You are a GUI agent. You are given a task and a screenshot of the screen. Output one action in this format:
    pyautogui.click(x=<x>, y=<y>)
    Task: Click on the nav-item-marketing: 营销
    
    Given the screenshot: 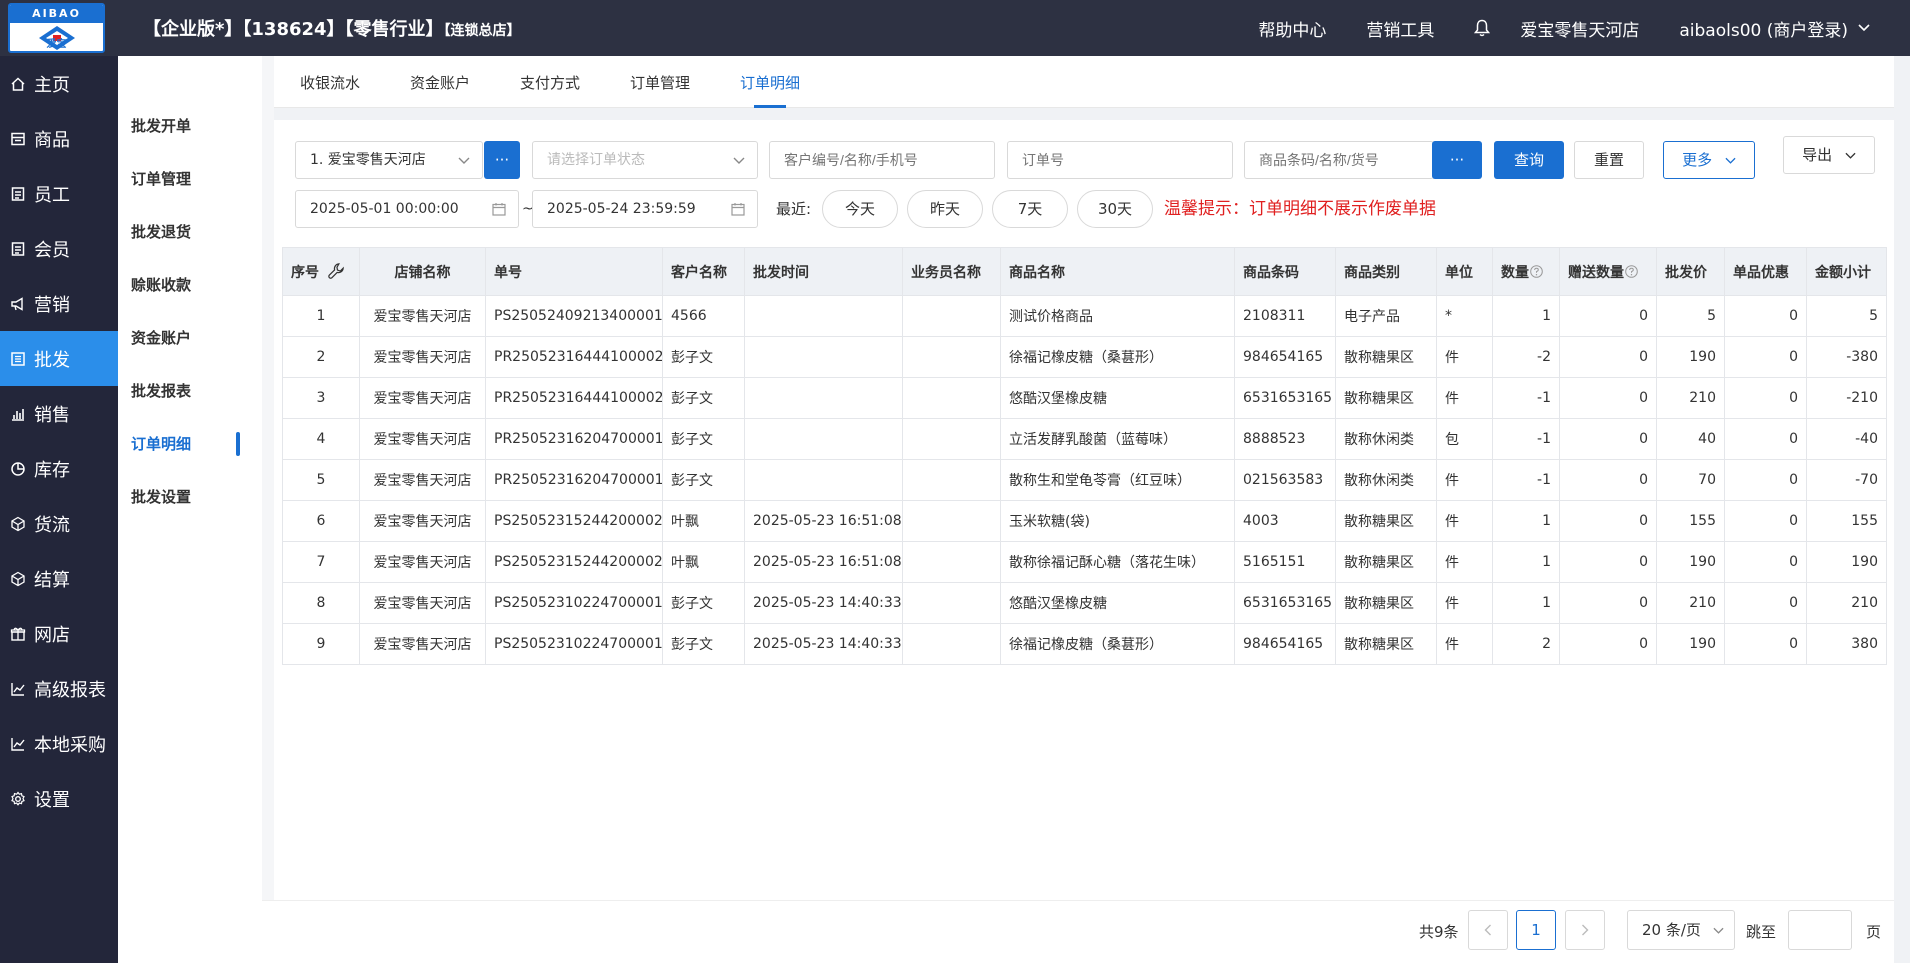 What is the action you would take?
    pyautogui.click(x=59, y=303)
    